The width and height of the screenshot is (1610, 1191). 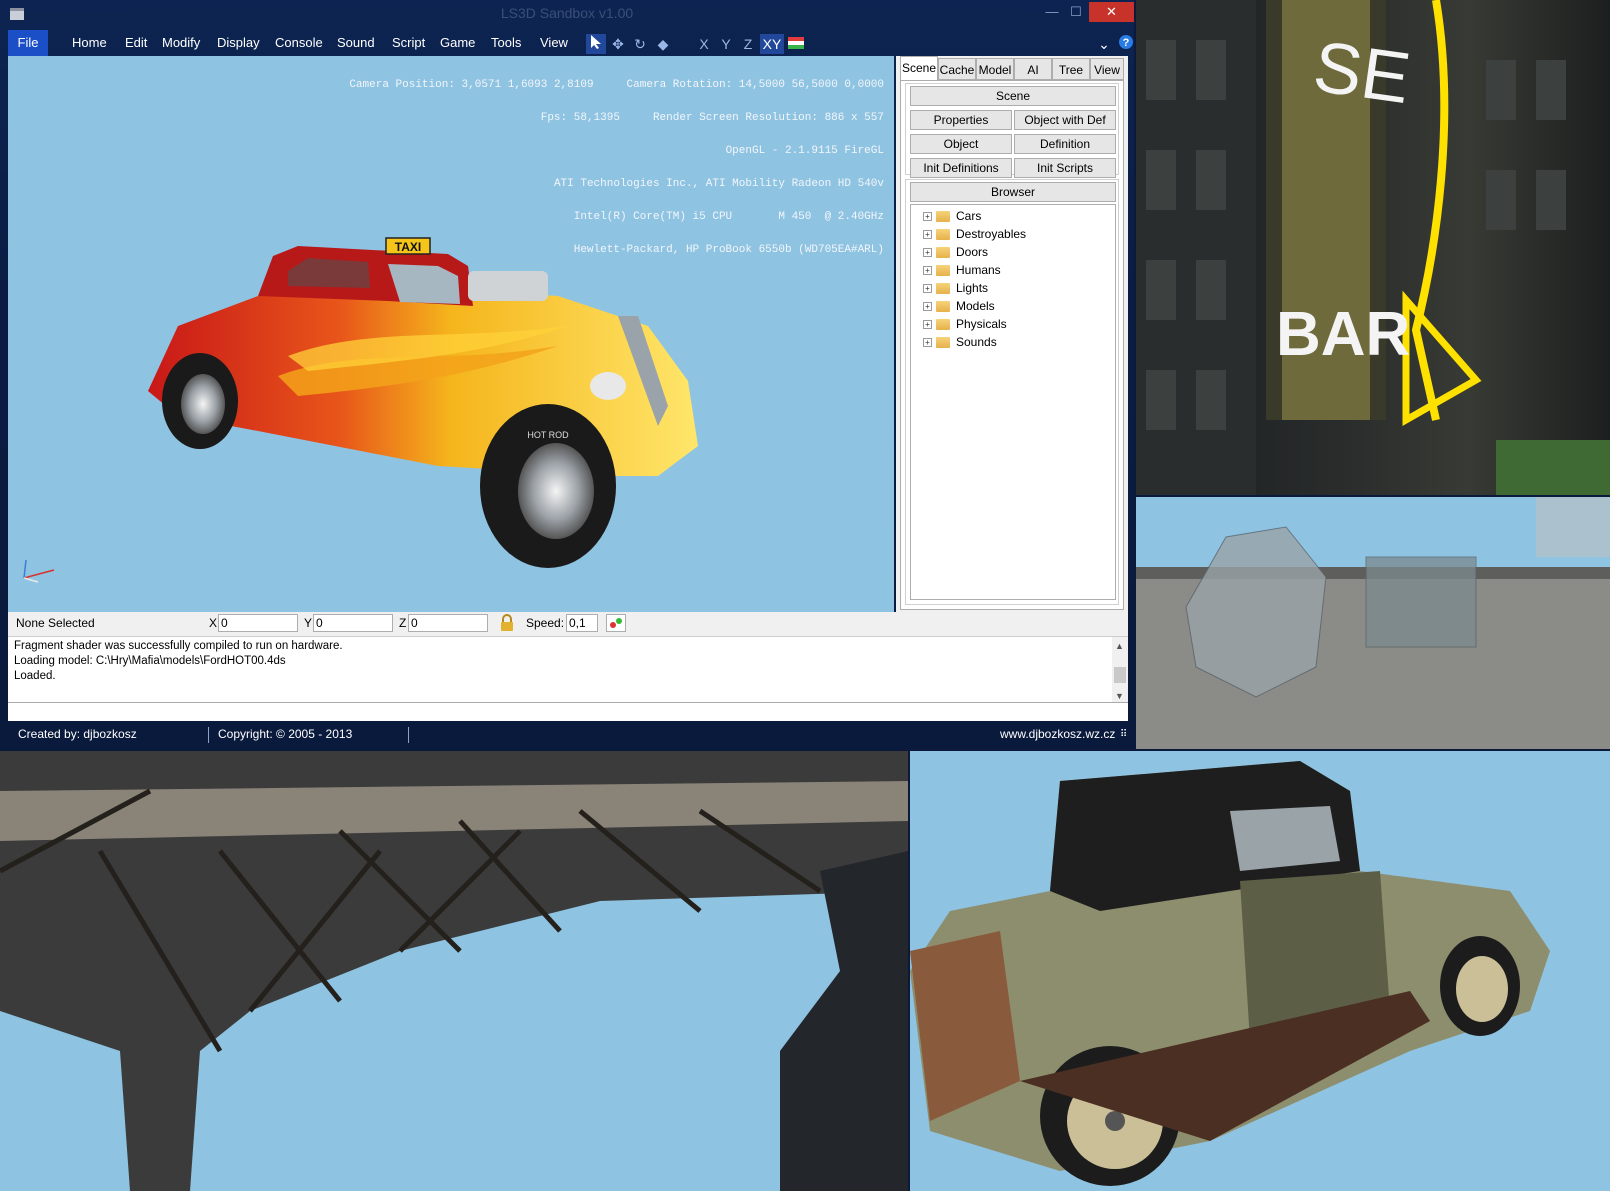 I want to click on z-input: 0, so click(x=448, y=623).